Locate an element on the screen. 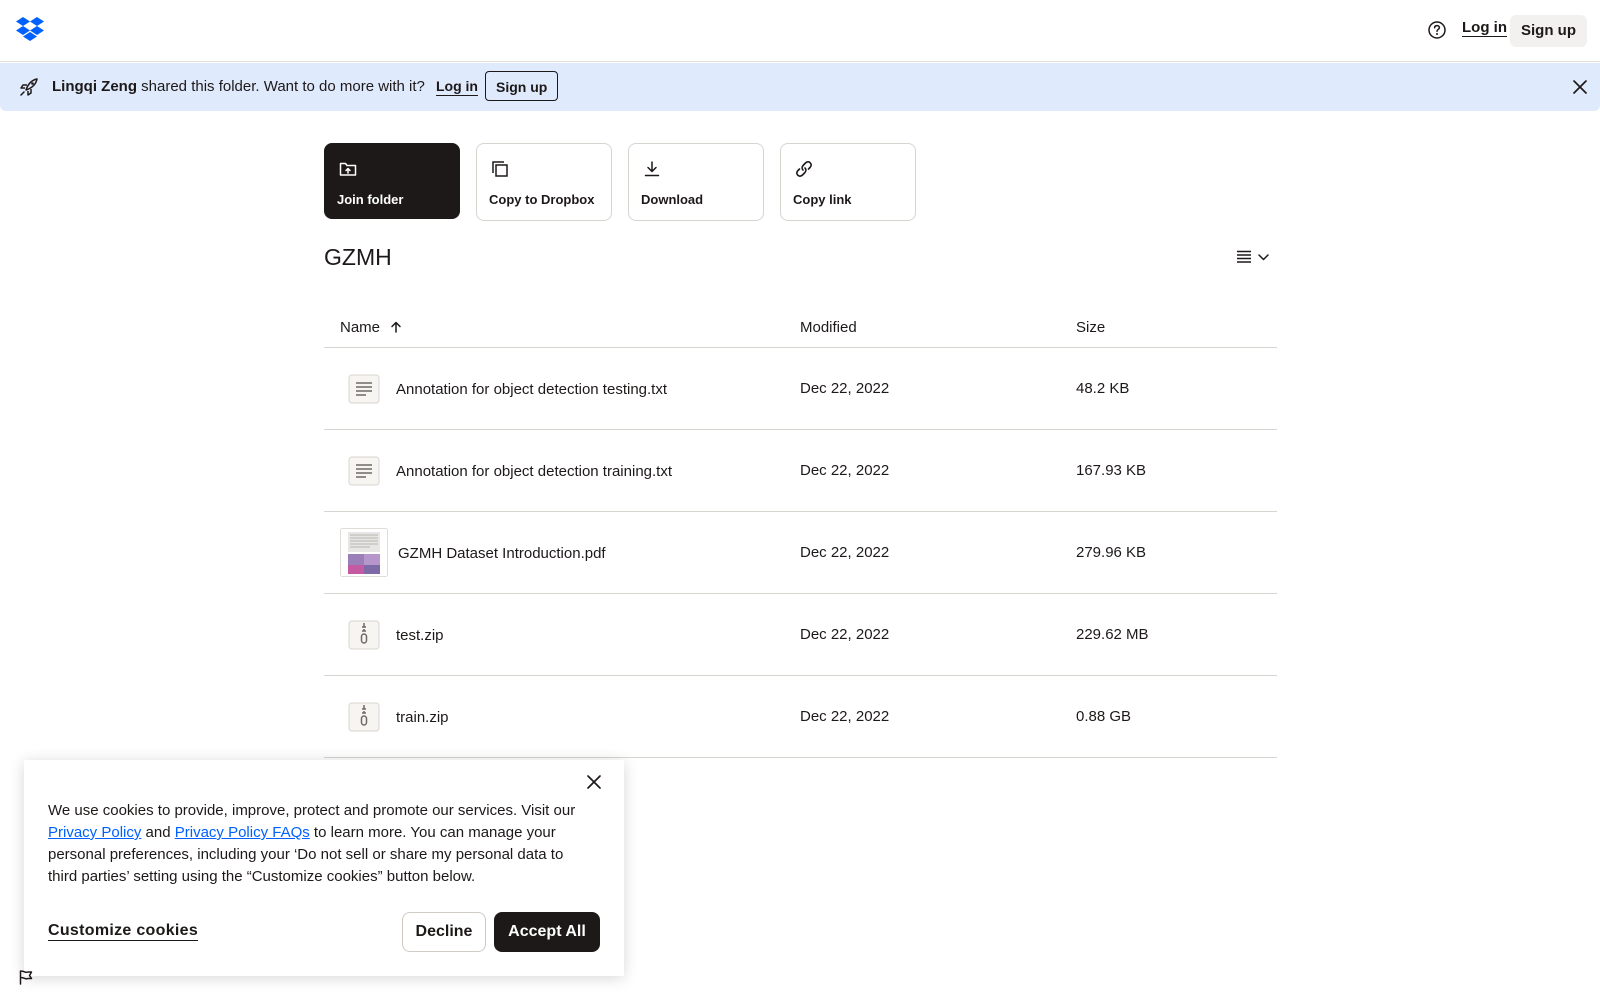 The image size is (1600, 1000). banner-close-icon is located at coordinates (1580, 87).